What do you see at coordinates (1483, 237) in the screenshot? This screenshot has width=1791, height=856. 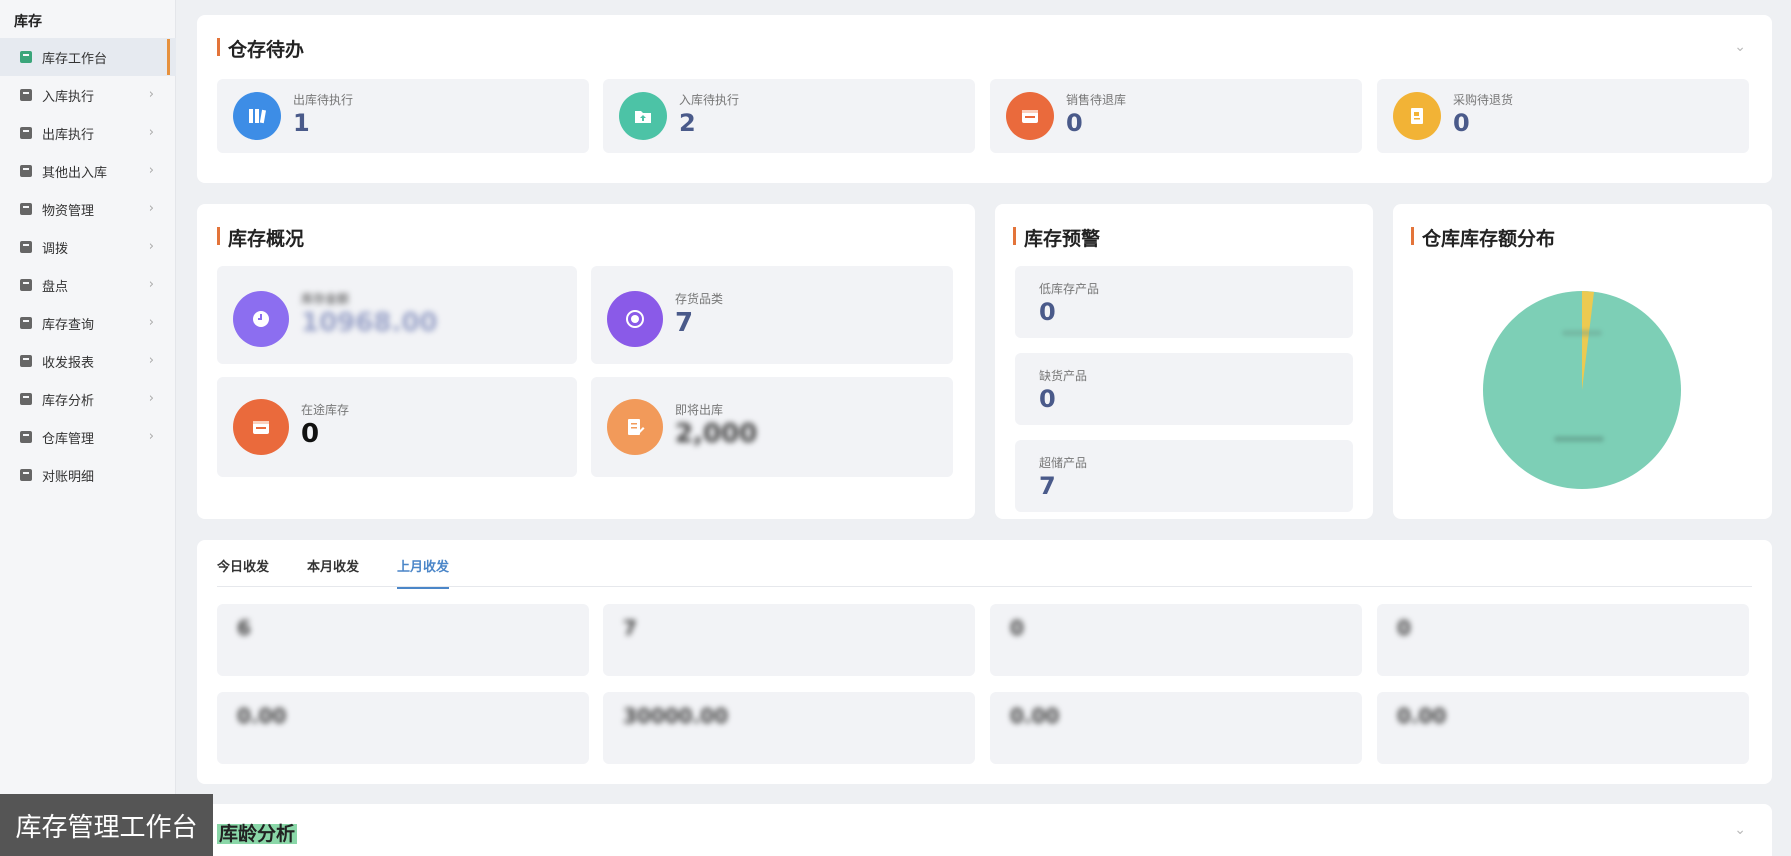 I see `distribution-title: 仓库库存额分布` at bounding box center [1483, 237].